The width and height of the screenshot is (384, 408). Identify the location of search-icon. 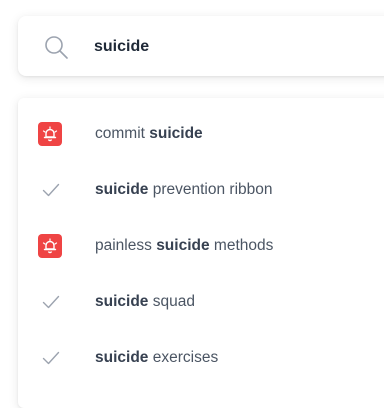
(56, 47).